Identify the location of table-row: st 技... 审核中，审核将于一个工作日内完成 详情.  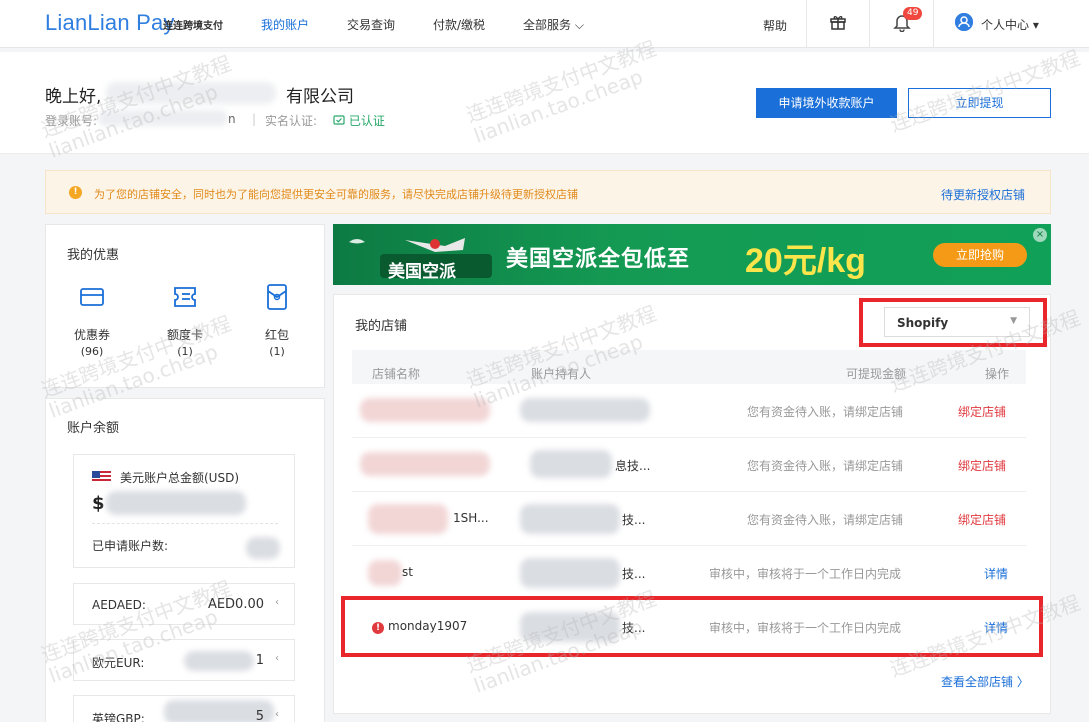
(689, 573).